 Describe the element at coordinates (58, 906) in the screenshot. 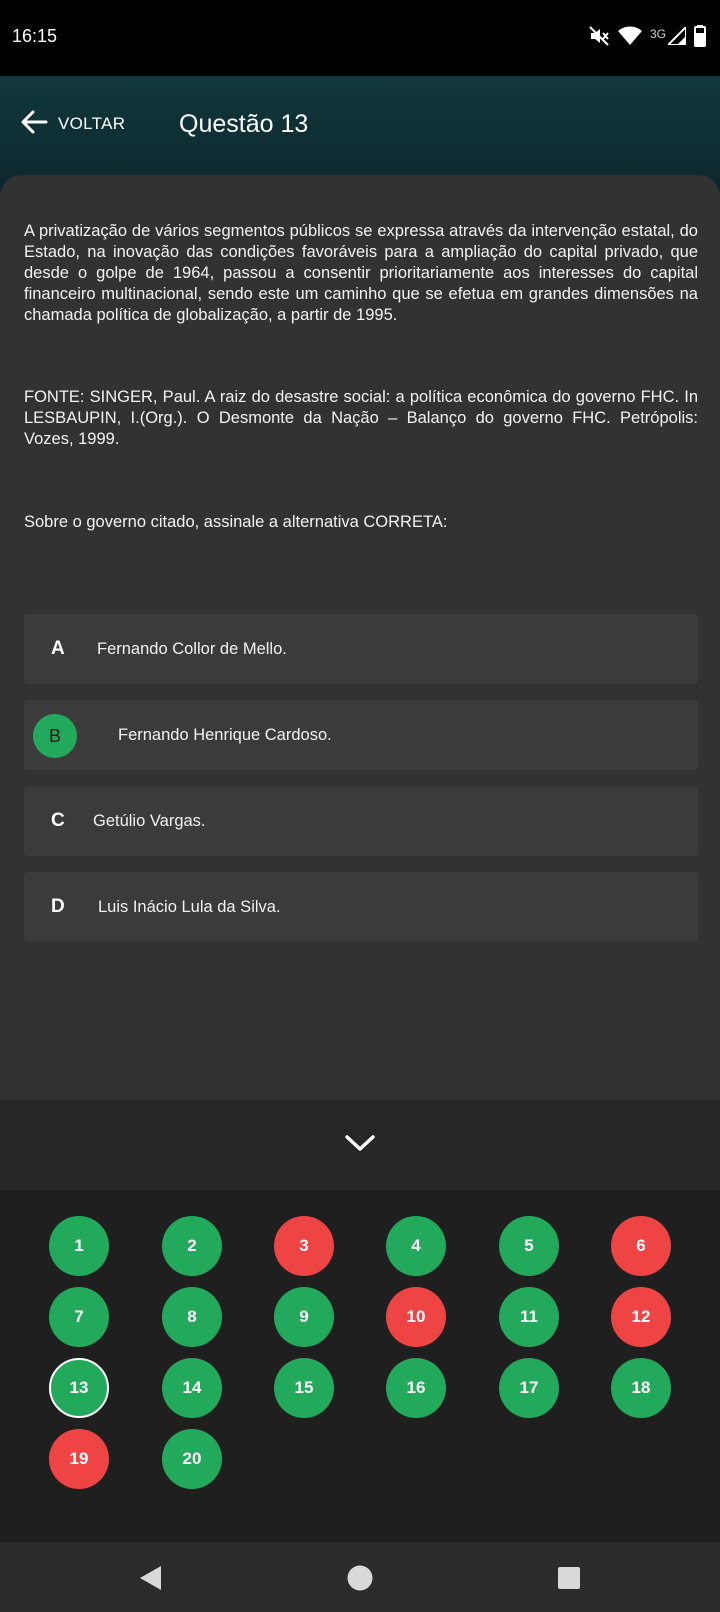

I see `option-letter: D` at that location.